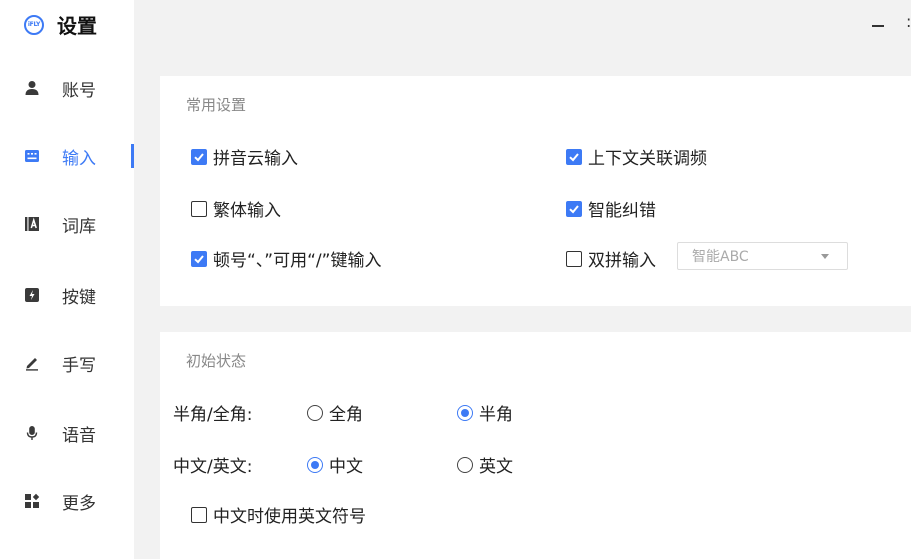 The image size is (911, 559). I want to click on sidebar-item-label: 手写, so click(79, 365).